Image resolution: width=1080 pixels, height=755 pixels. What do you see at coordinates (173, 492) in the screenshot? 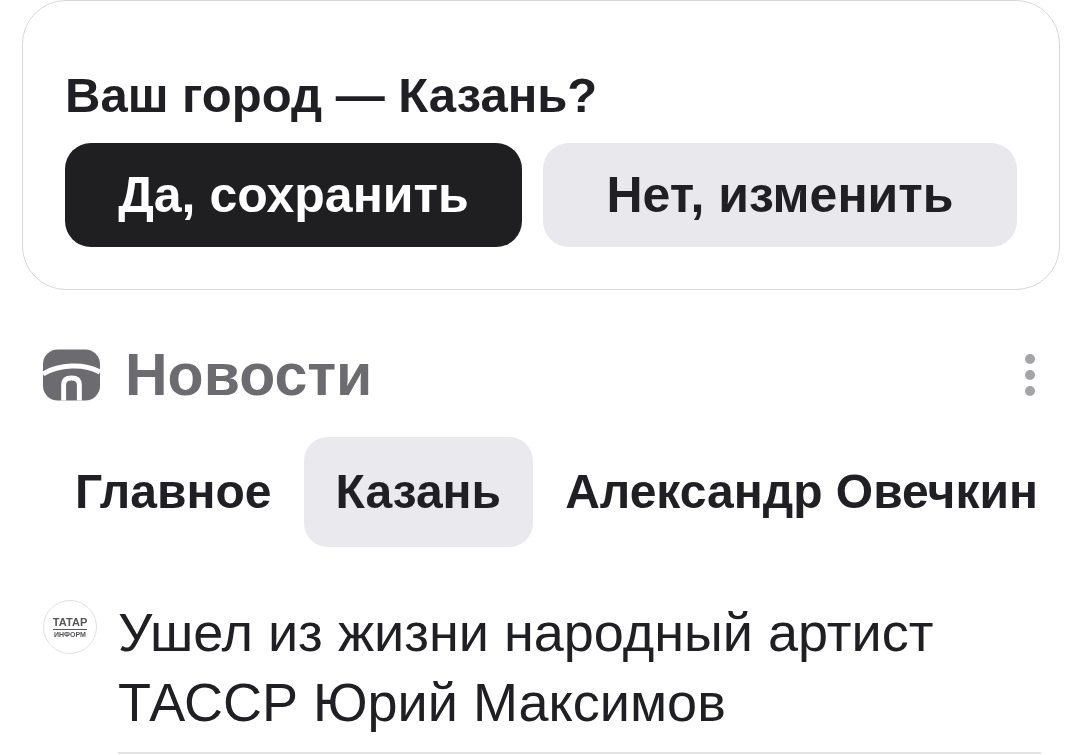
I see `news-tab: Главное` at bounding box center [173, 492].